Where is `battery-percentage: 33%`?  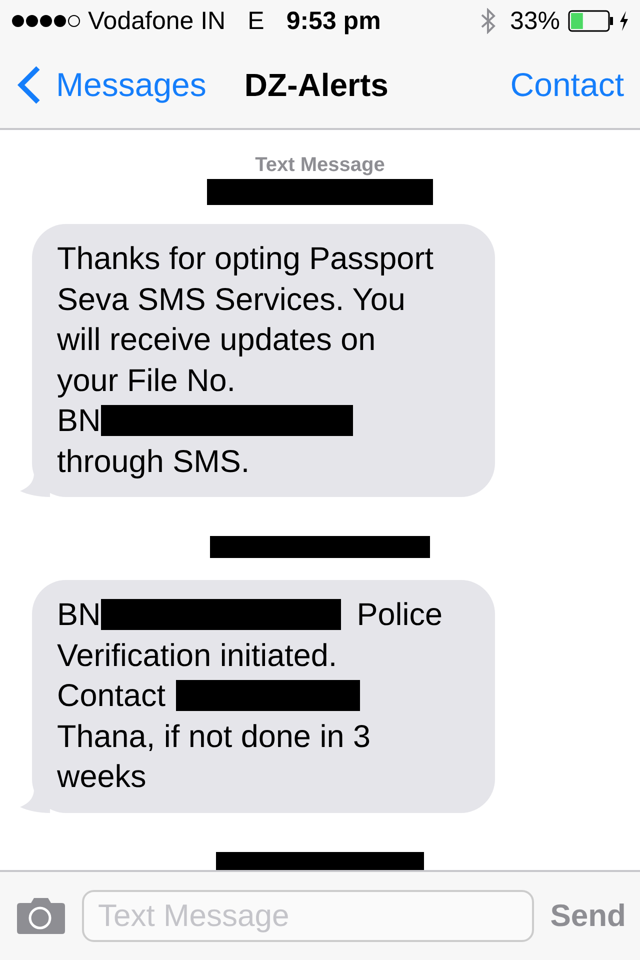
battery-percentage: 33% is located at coordinates (535, 21).